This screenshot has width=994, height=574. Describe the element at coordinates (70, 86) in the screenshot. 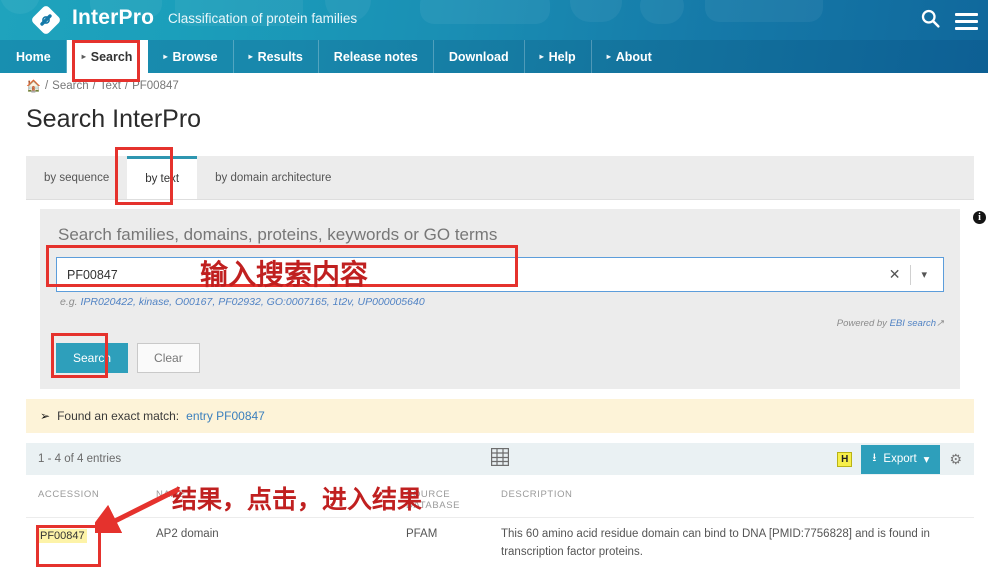

I see `breadcrumb-item-search: Search` at that location.